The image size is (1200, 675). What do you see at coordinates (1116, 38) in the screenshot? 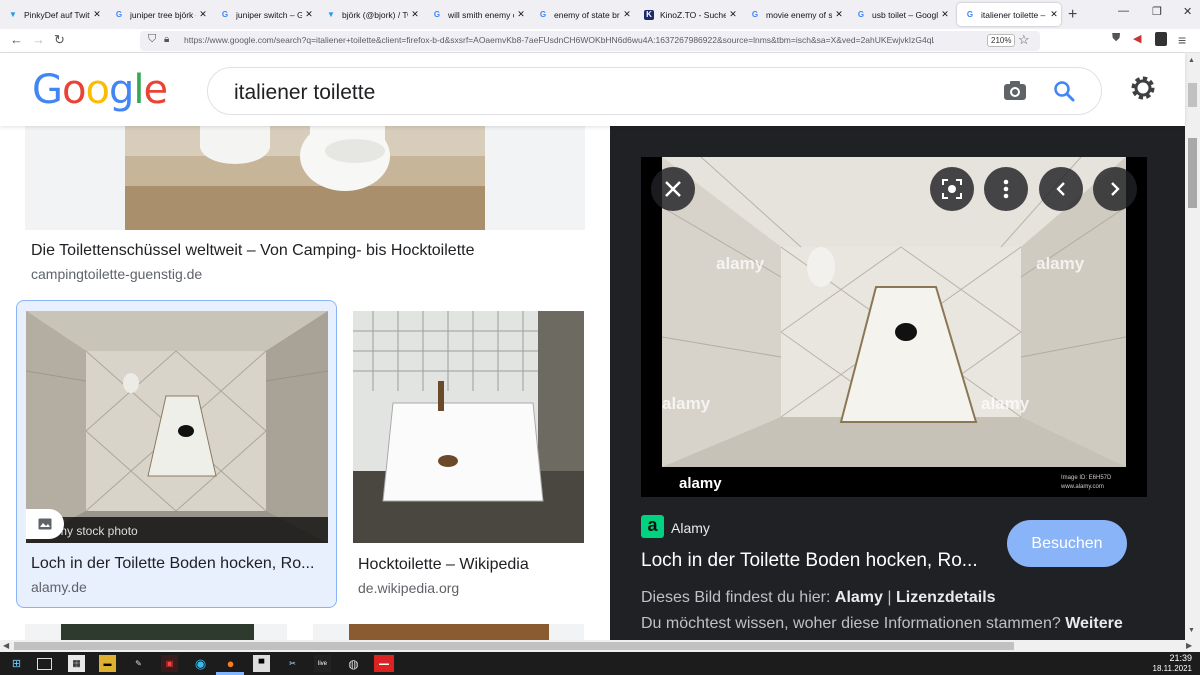
I see `pocket-icon: ⛊` at bounding box center [1116, 38].